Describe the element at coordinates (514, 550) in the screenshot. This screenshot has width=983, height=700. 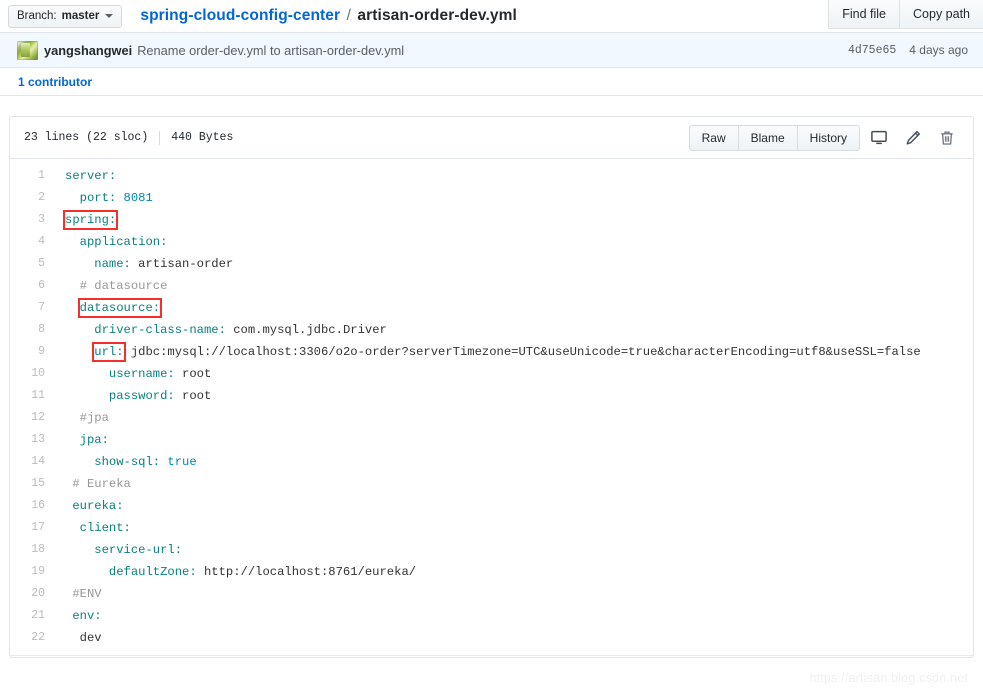
I see `line-content: service-url:` at that location.